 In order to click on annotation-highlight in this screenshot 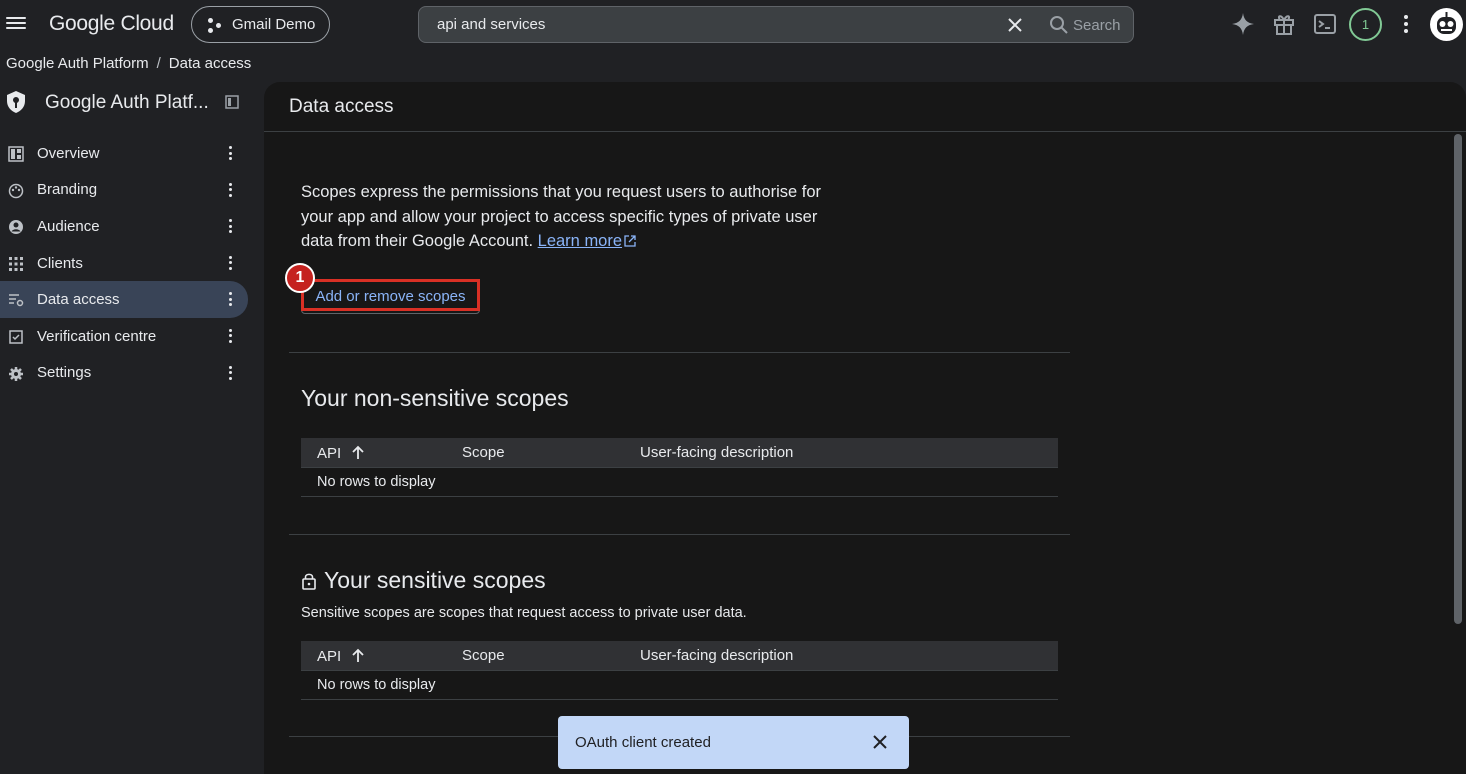, I will do `click(390, 295)`.